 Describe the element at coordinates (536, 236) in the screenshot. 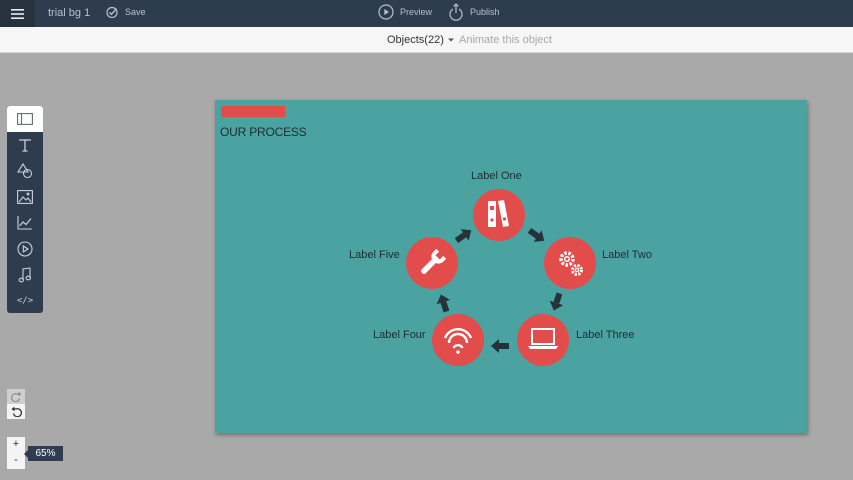

I see `arrow-one-to-two` at that location.